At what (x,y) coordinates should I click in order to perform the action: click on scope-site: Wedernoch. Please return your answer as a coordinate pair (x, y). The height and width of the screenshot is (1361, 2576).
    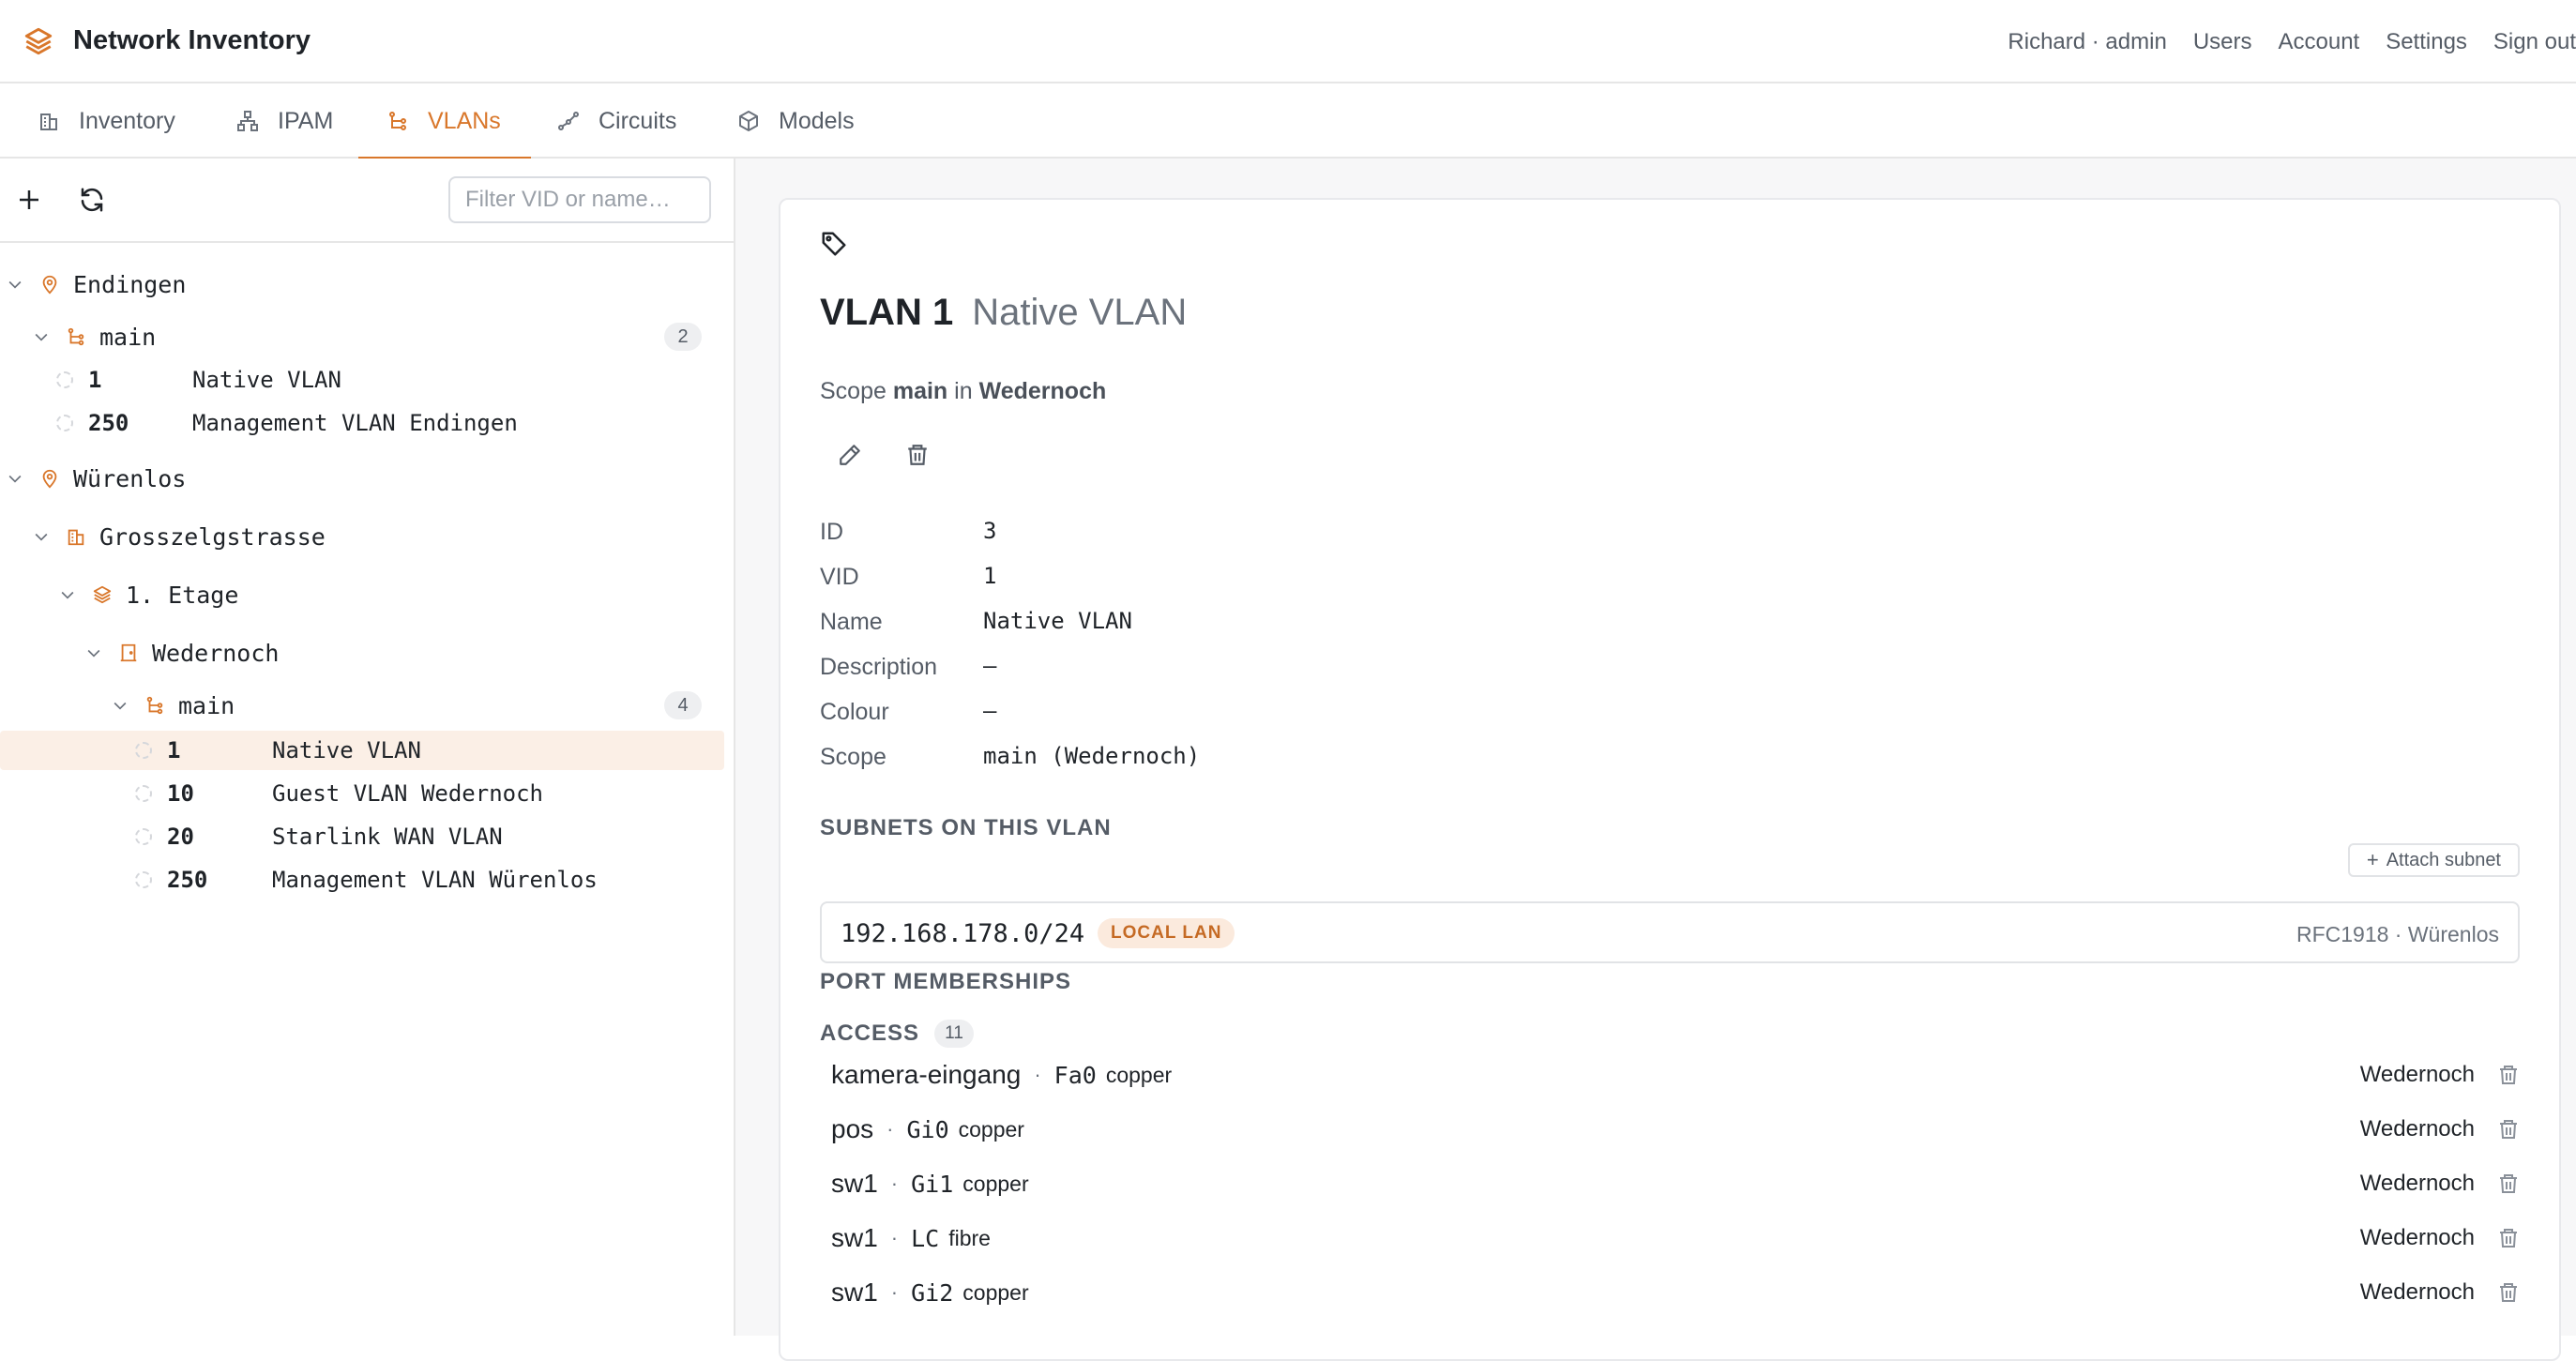
    Looking at the image, I should click on (1042, 391).